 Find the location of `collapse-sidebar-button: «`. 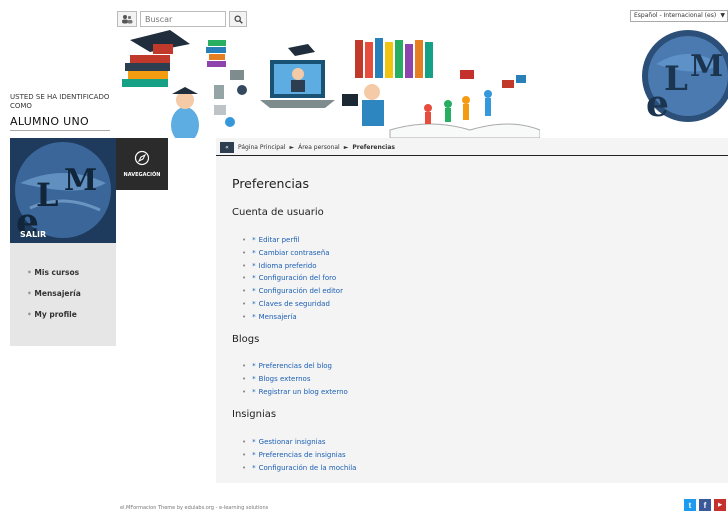

collapse-sidebar-button: « is located at coordinates (227, 147).